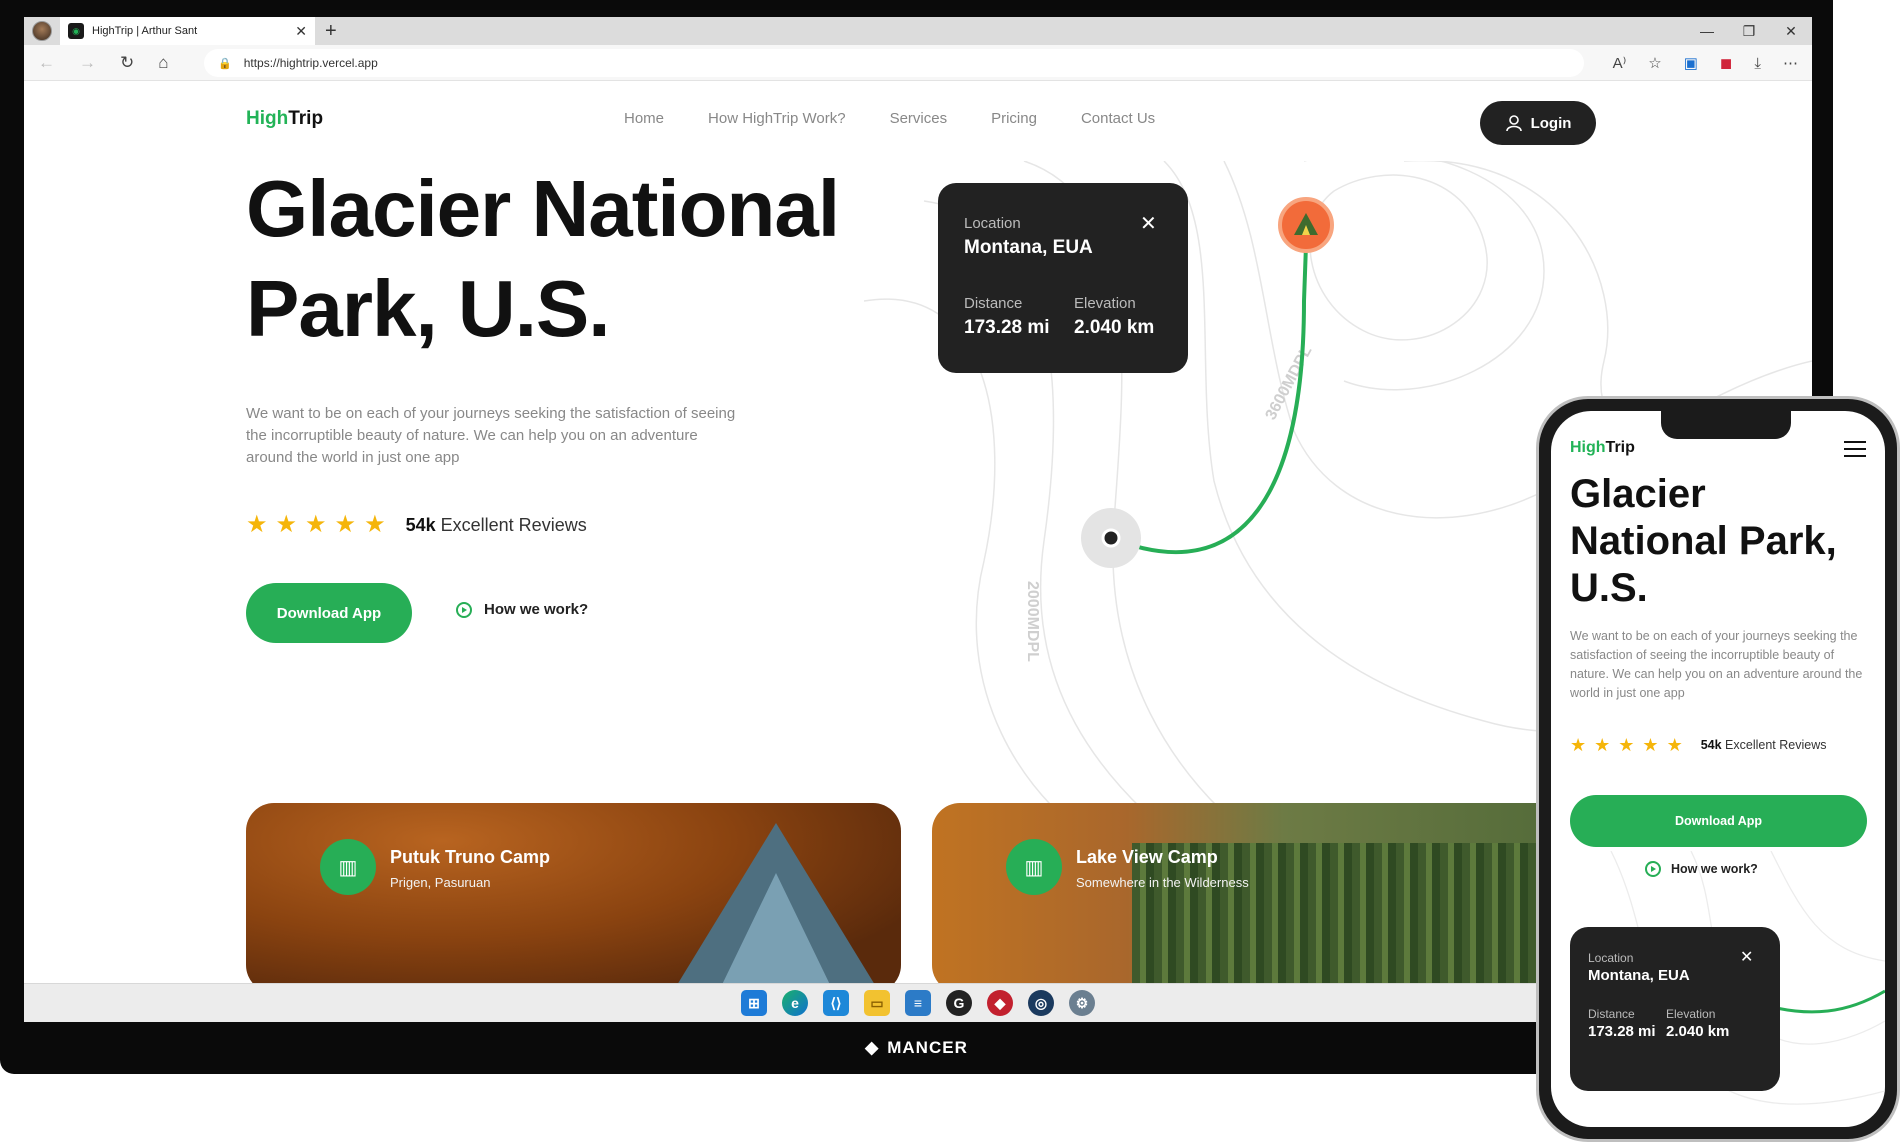  Describe the element at coordinates (754, 1003) in the screenshot. I see `windows-icon: ⊞` at that location.